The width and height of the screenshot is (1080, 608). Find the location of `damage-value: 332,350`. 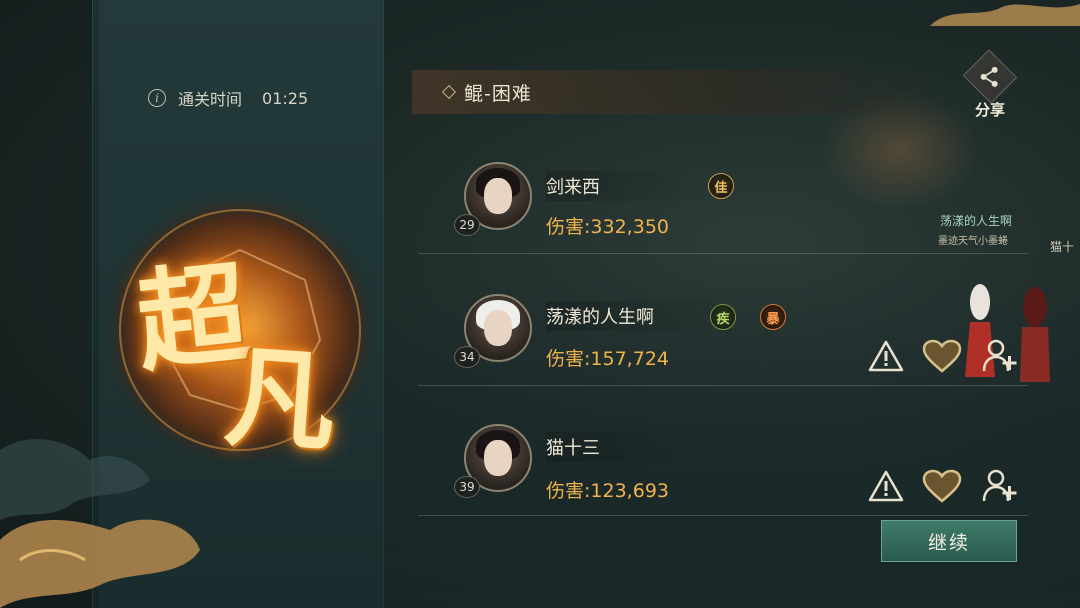

damage-value: 332,350 is located at coordinates (629, 227).